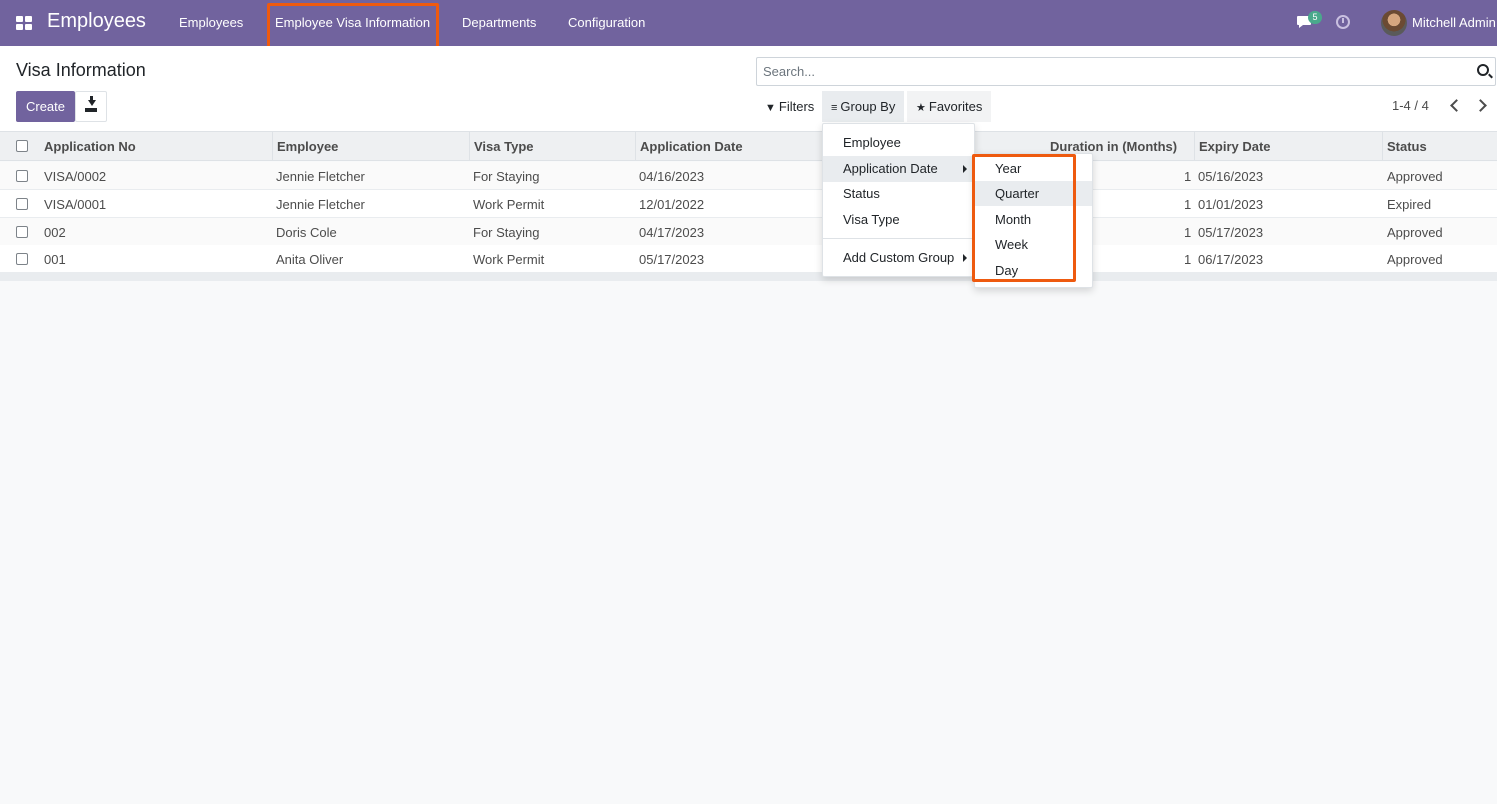 The image size is (1497, 804). What do you see at coordinates (955, 106) in the screenshot?
I see `favorites-label: Favorites` at bounding box center [955, 106].